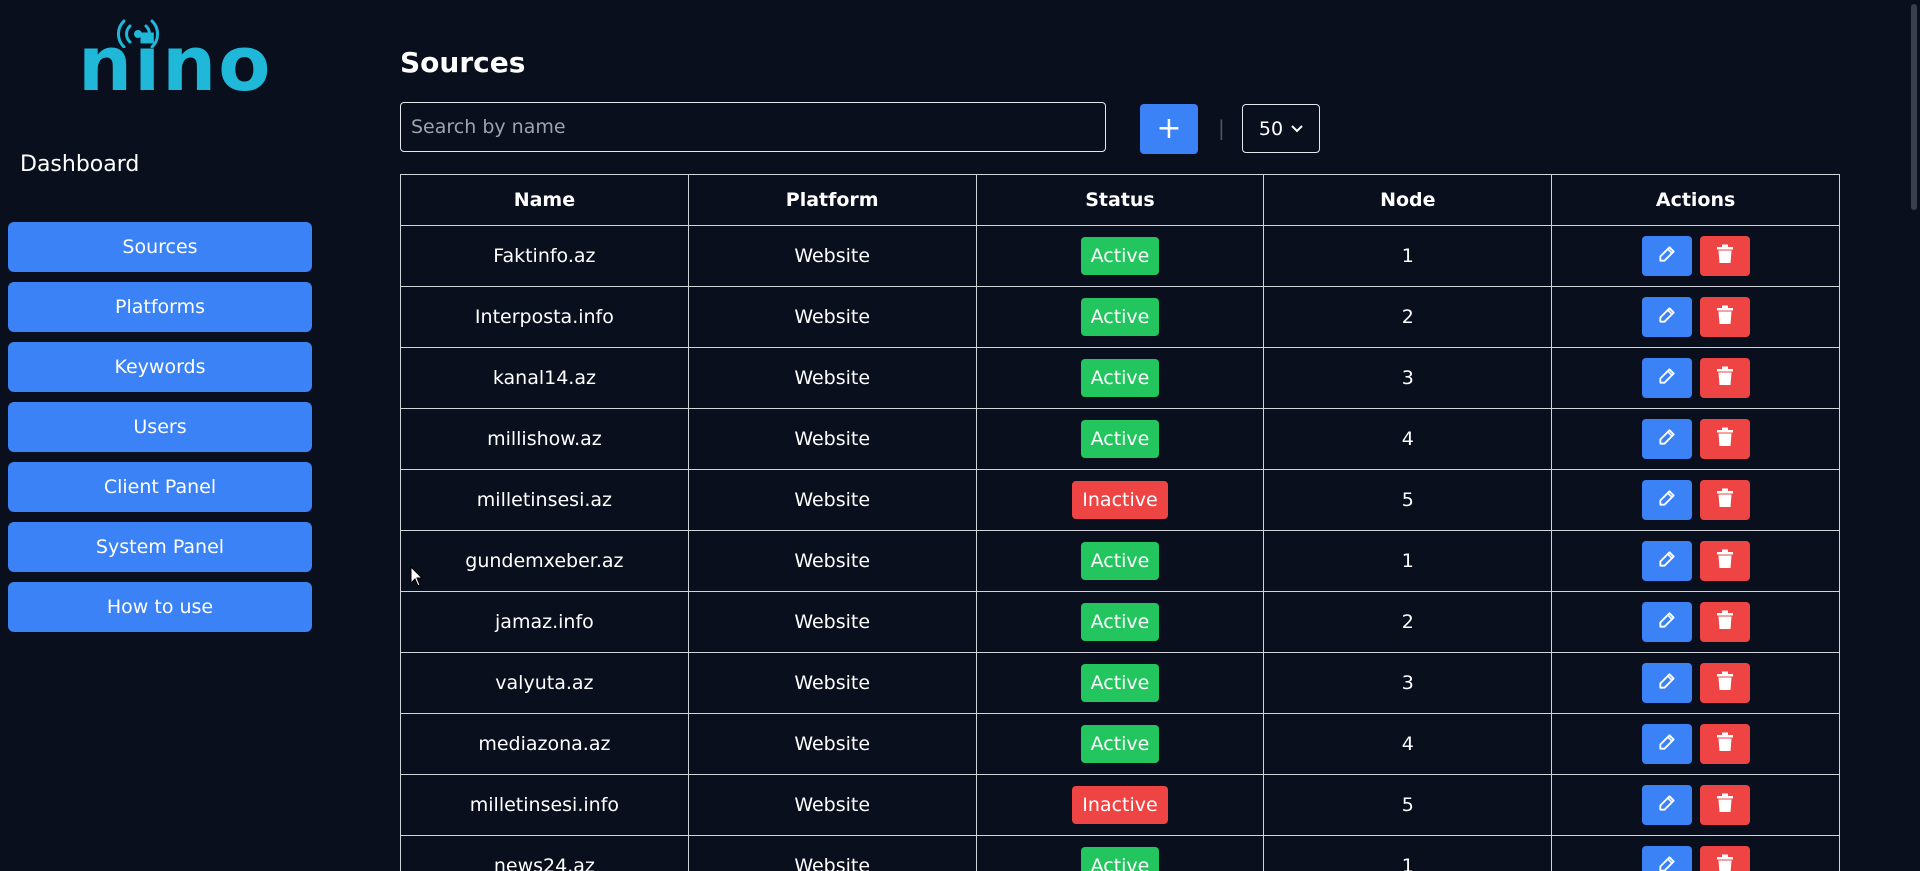 The height and width of the screenshot is (871, 1920). I want to click on cell-node: 3, so click(1408, 378).